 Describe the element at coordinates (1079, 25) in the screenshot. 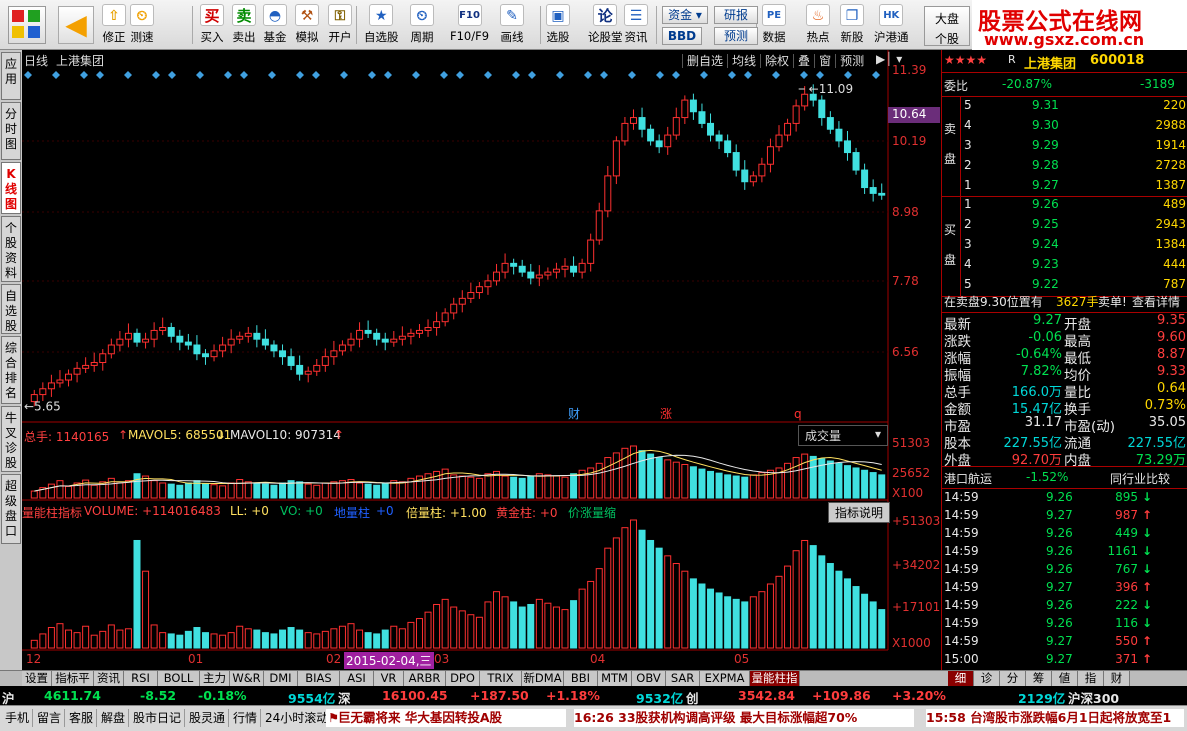

I see `brand-banner: 股票公式在线网 www.gsxz.com.cn` at that location.